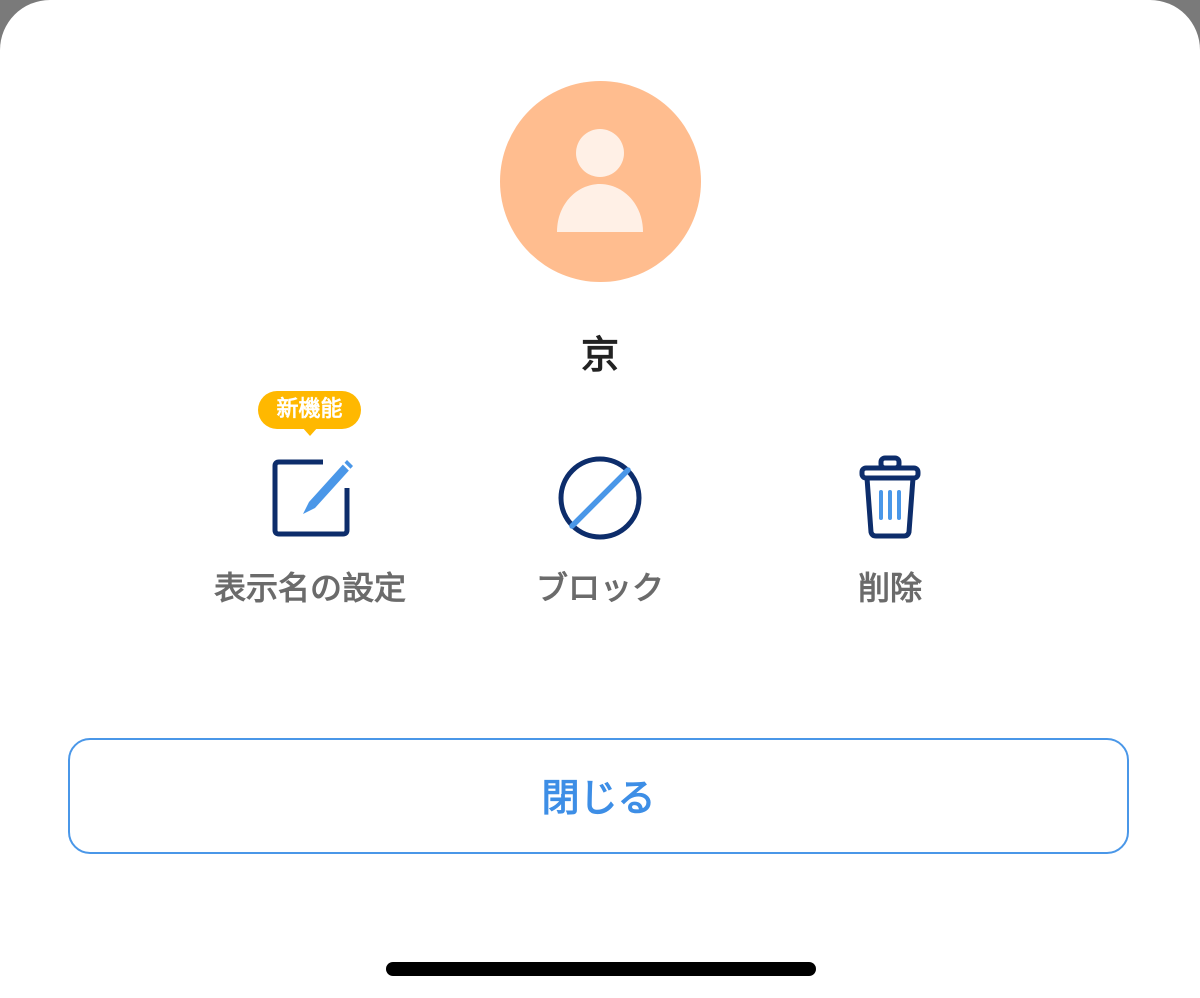 Image resolution: width=1200 pixels, height=998 pixels. I want to click on delete-label: 削除, so click(889, 588).